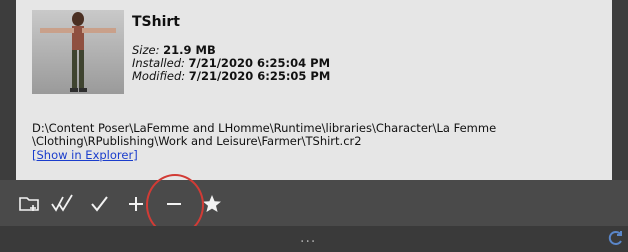 This screenshot has width=628, height=252. What do you see at coordinates (157, 76) in the screenshot?
I see `modified-label: Modified` at bounding box center [157, 76].